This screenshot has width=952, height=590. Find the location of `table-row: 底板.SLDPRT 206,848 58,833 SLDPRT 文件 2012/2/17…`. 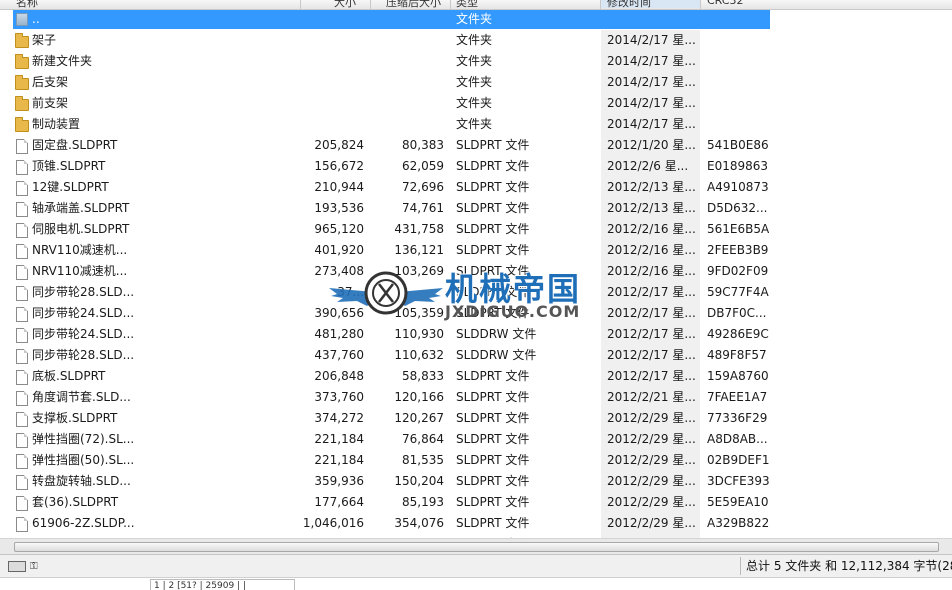

table-row: 底板.SLDPRT 206,848 58,833 SLDPRT 文件 2012/2/17… is located at coordinates (476, 376).